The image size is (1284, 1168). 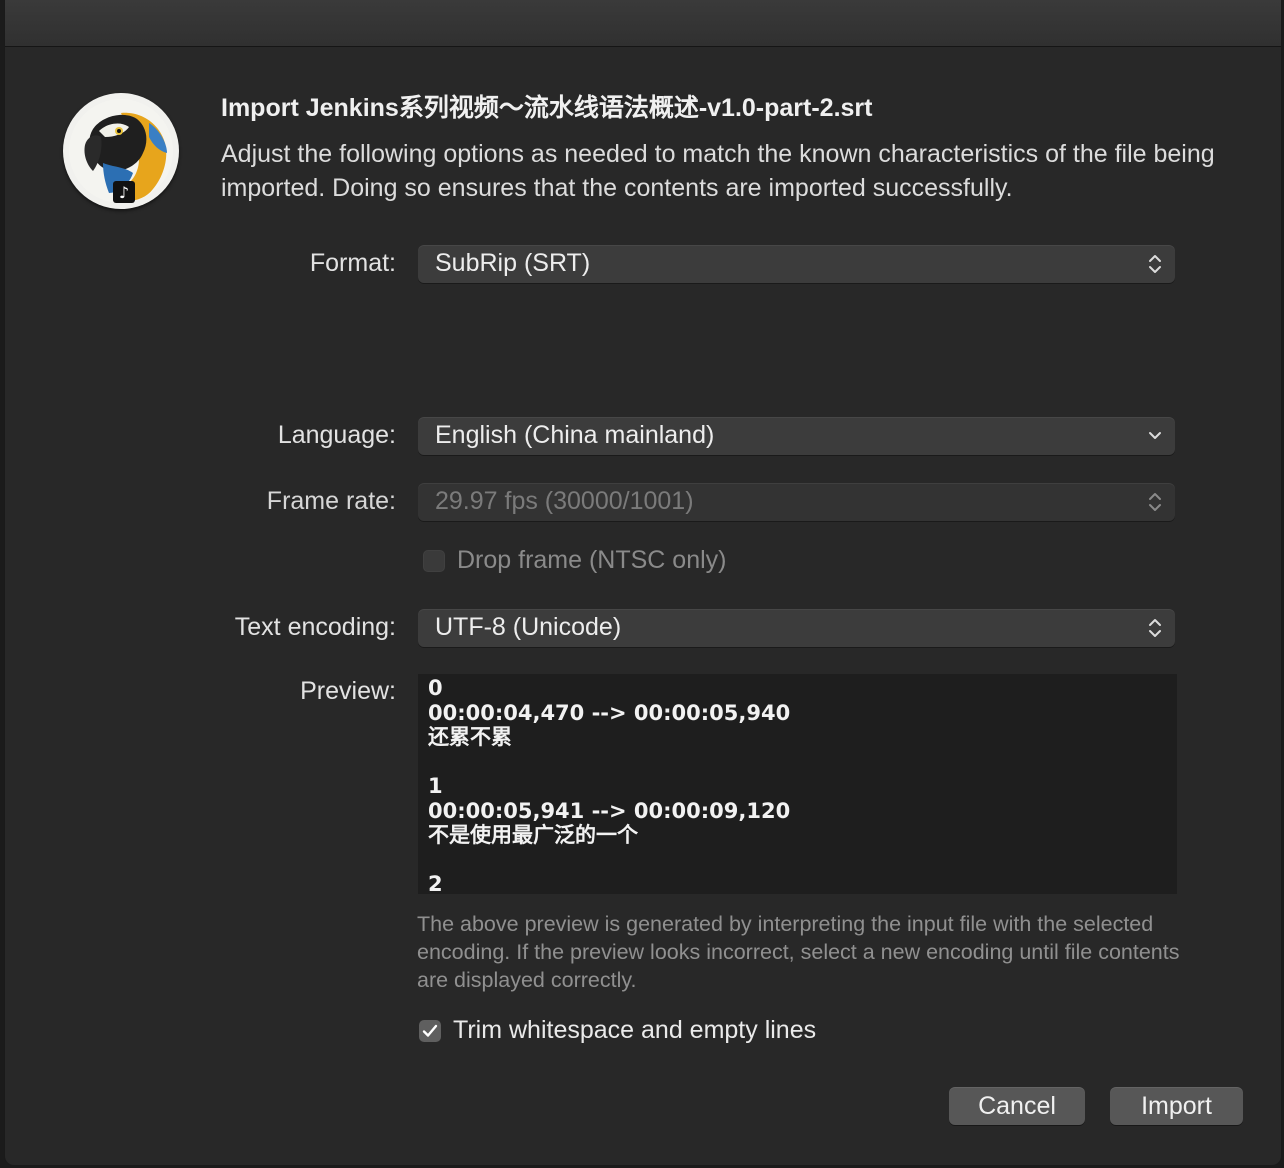 I want to click on format-popup: SubRip (SRT), so click(x=796, y=264).